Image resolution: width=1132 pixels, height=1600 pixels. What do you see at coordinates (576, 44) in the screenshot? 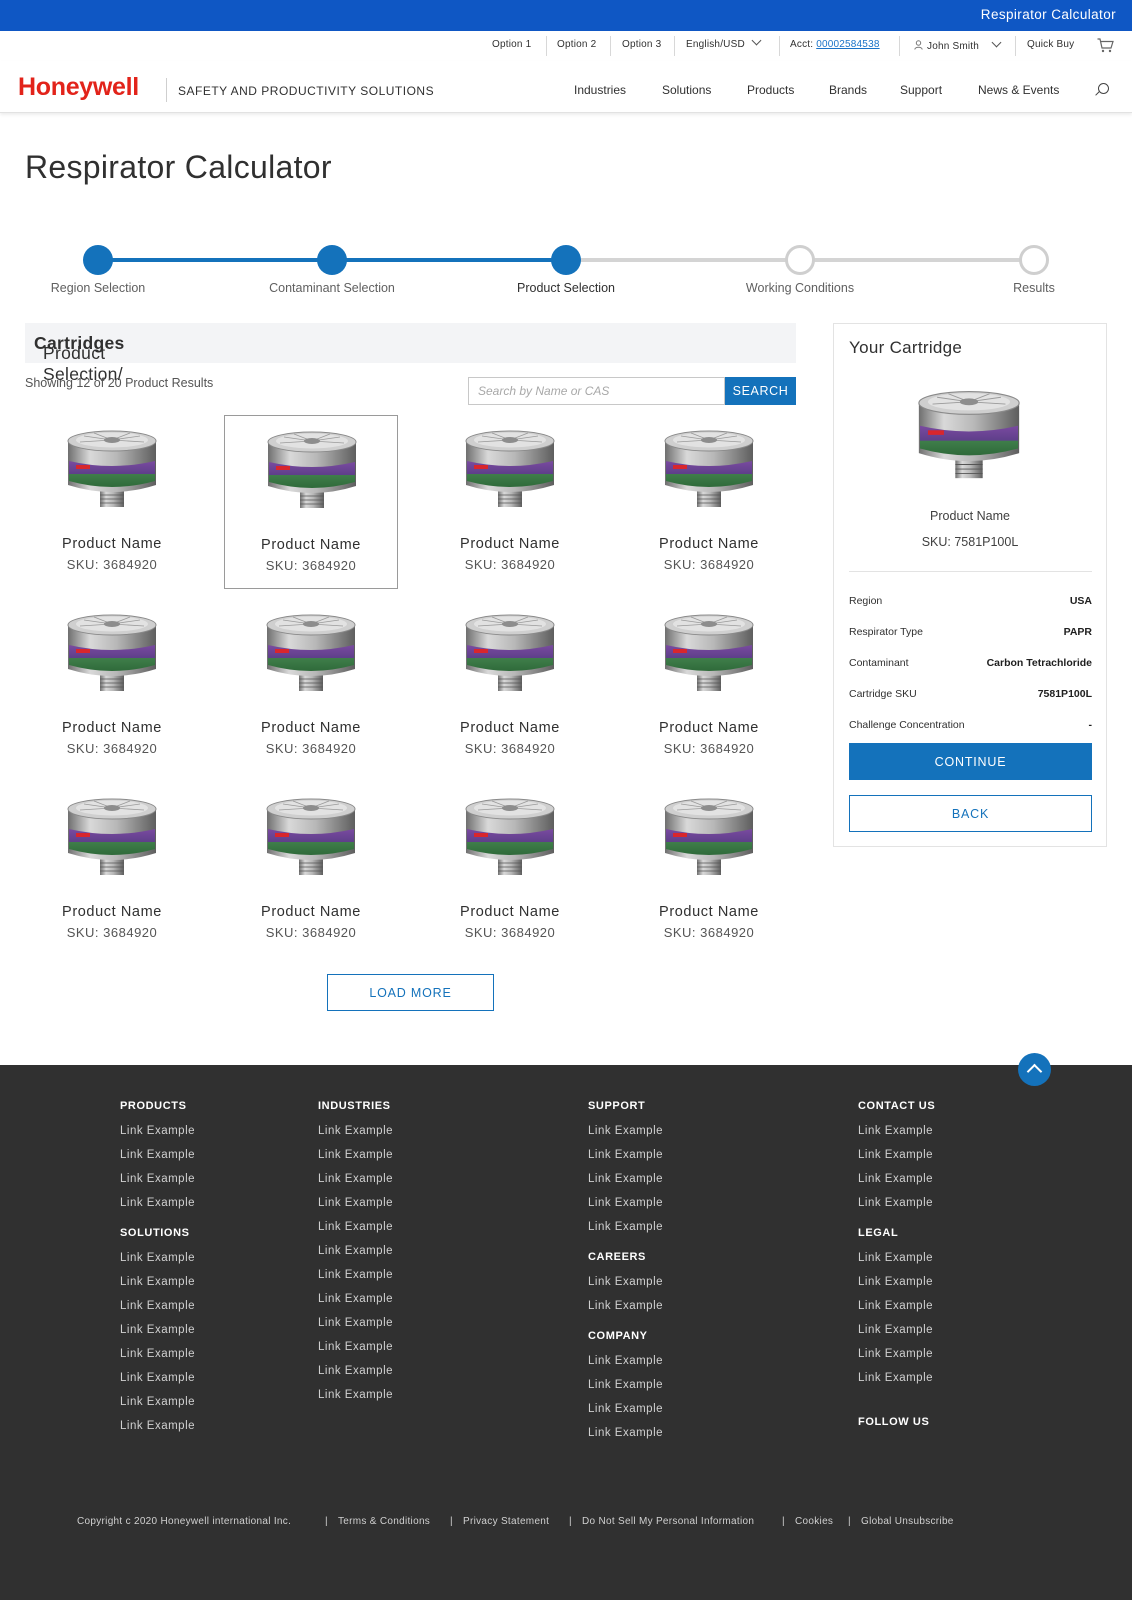
I see `option-2-link: Option 2` at bounding box center [576, 44].